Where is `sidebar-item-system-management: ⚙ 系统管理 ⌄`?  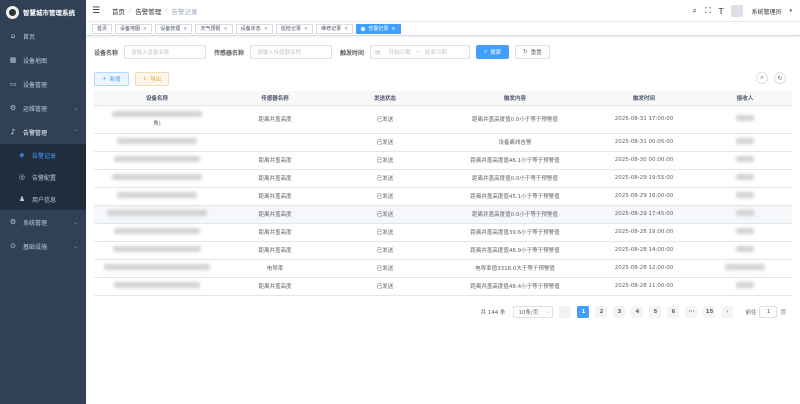
sidebar-item-system-management: ⚙ 系统管理 ⌄ is located at coordinates (43, 222).